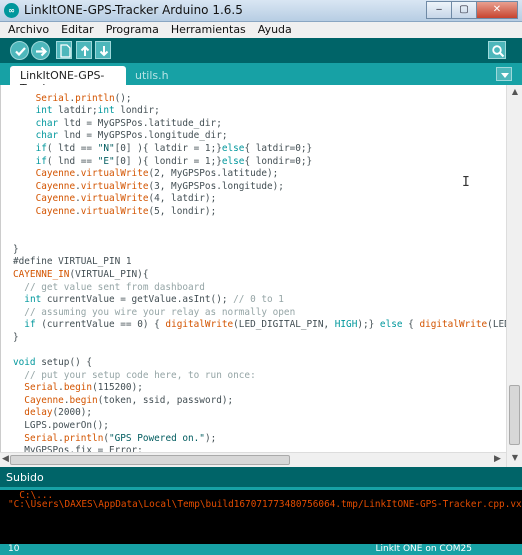 This screenshot has width=522, height=555. I want to click on horizontal-scrollbar: ◀ ▶, so click(253, 459).